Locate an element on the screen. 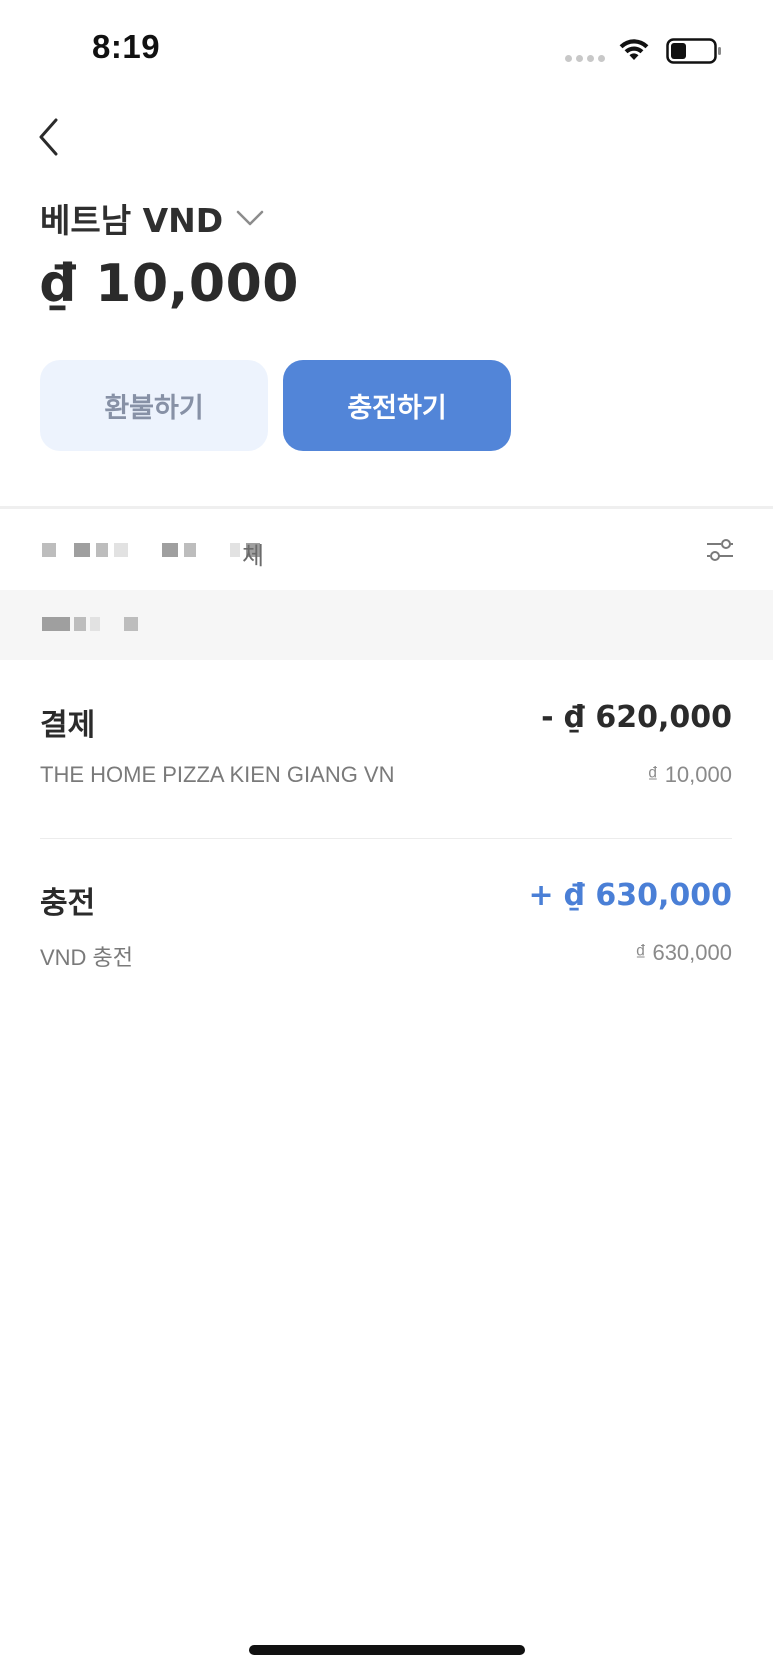 The image size is (773, 1673). currency-name: 베트남 VND is located at coordinates (132, 220).